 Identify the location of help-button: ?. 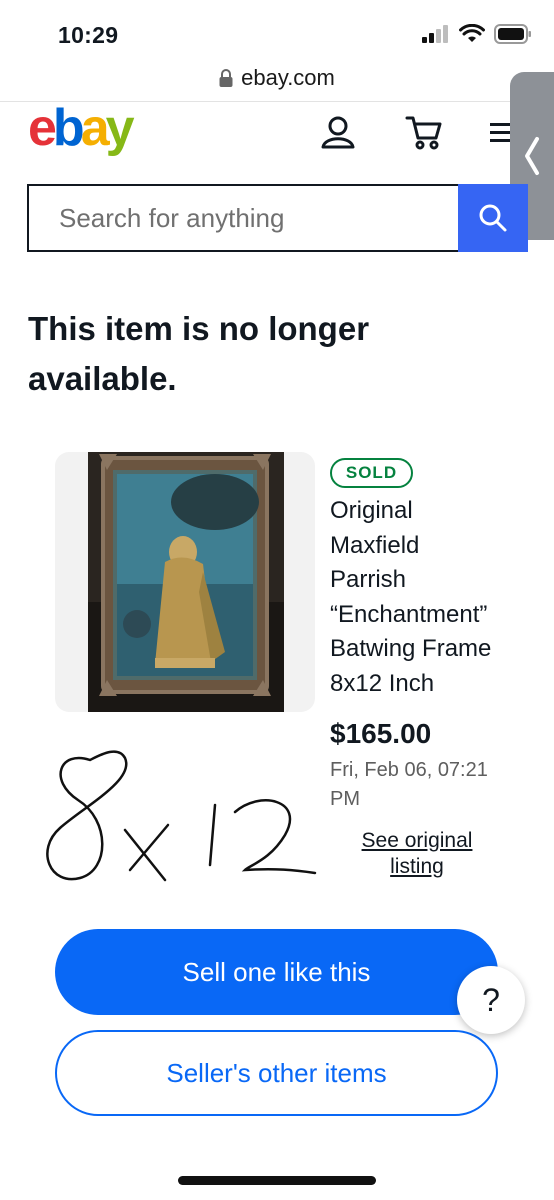
(491, 1000).